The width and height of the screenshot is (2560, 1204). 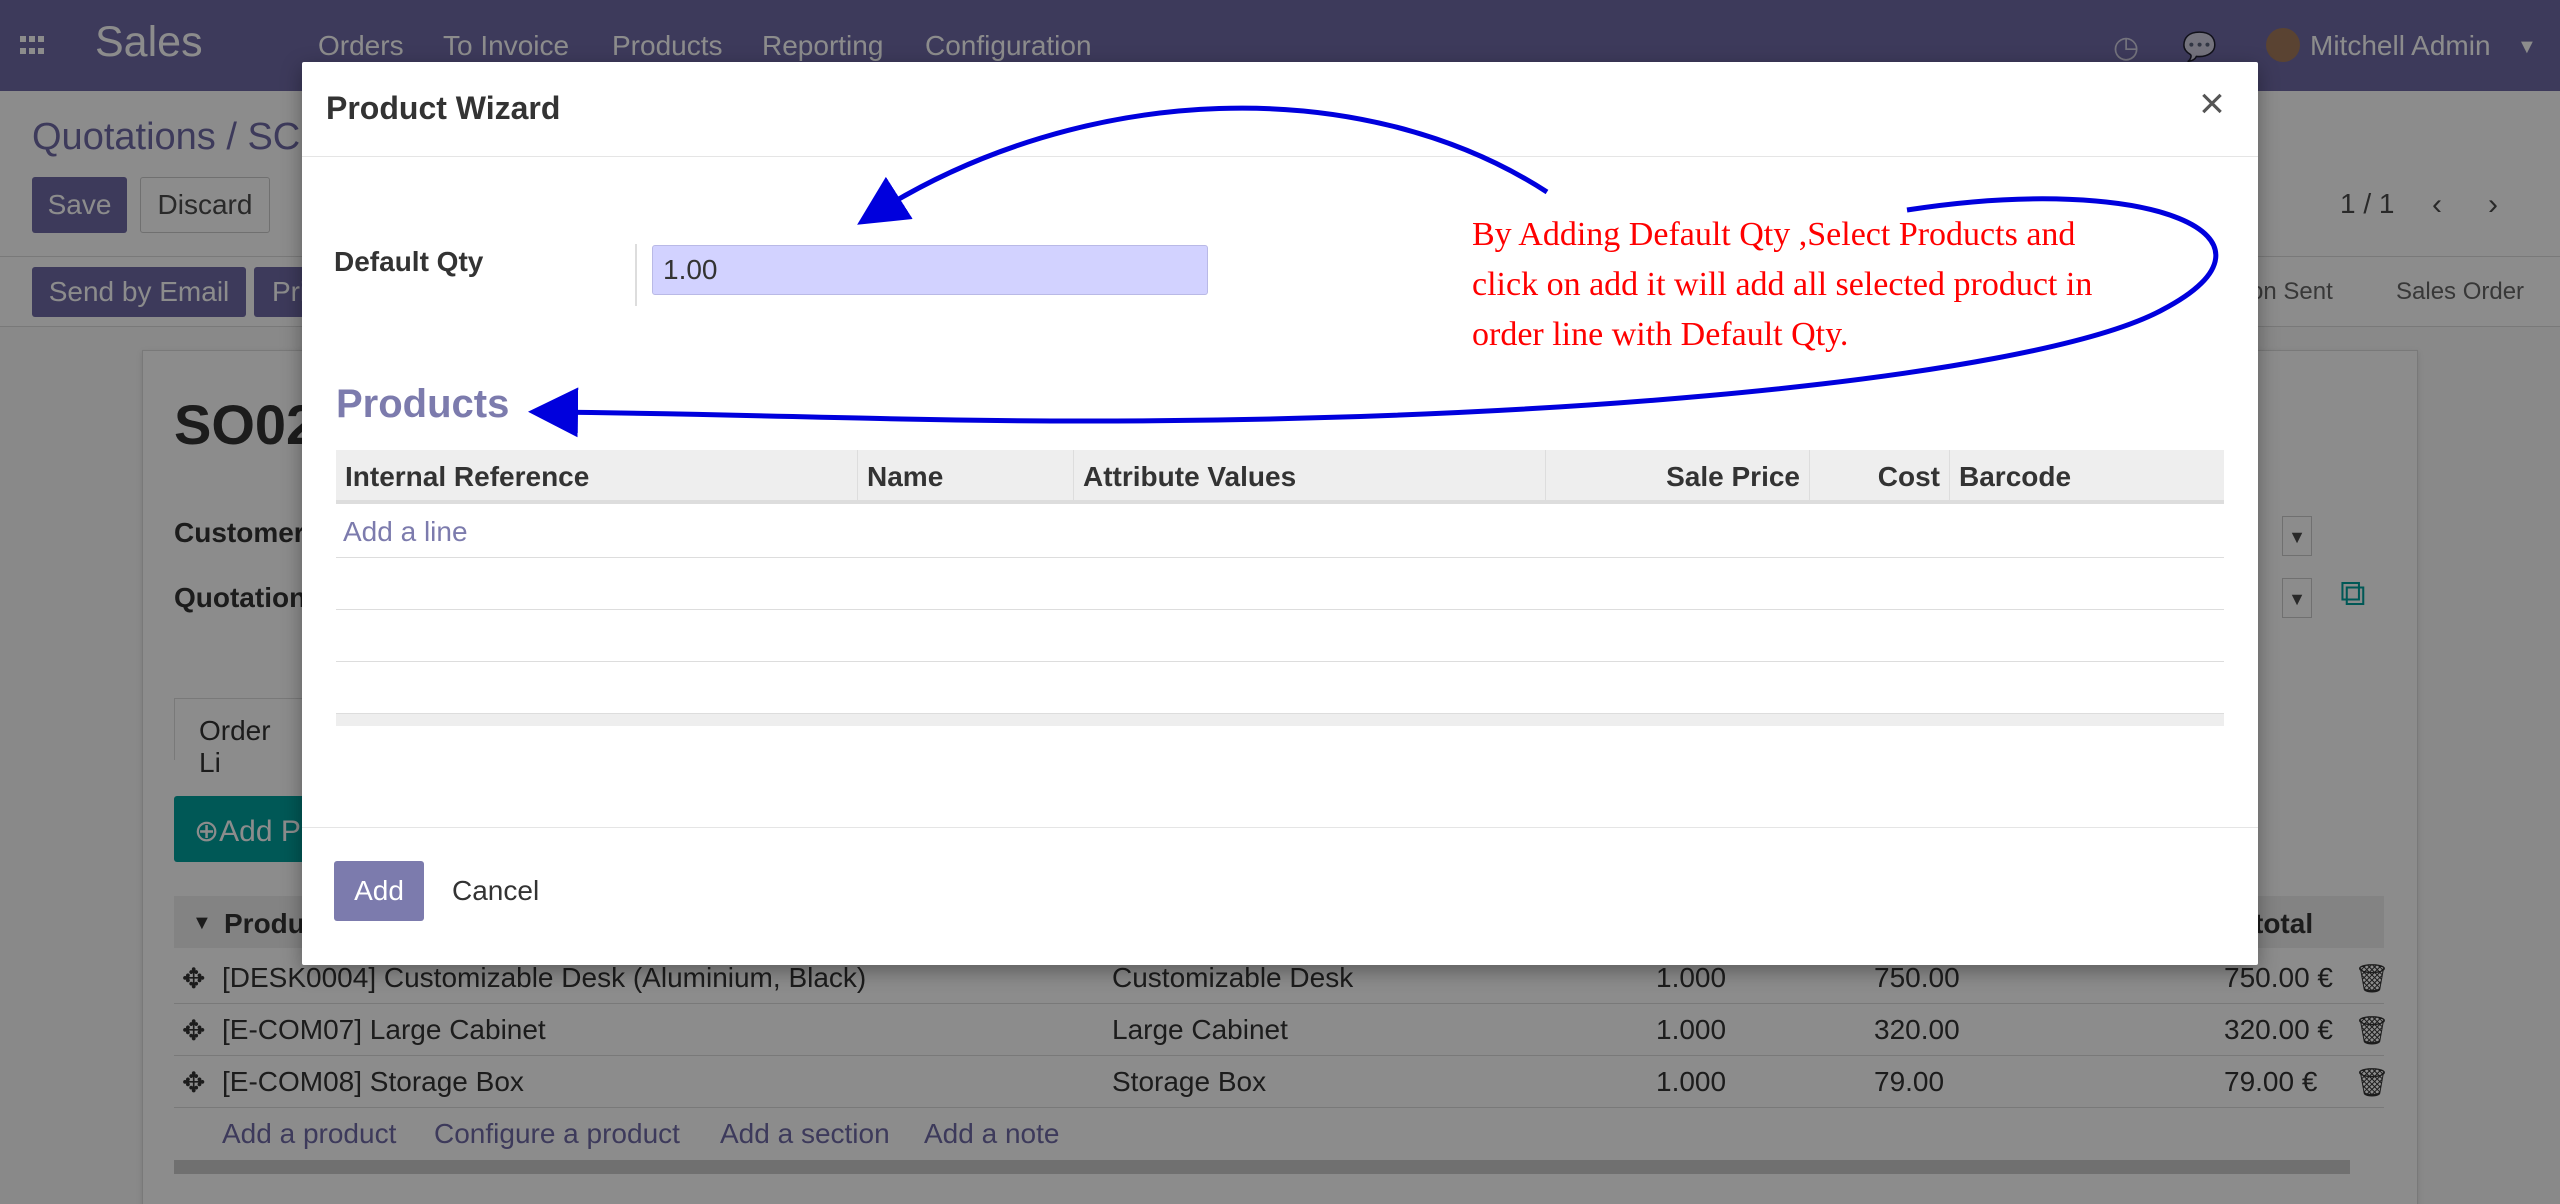 I want to click on products-section-title: Products, so click(x=423, y=404).